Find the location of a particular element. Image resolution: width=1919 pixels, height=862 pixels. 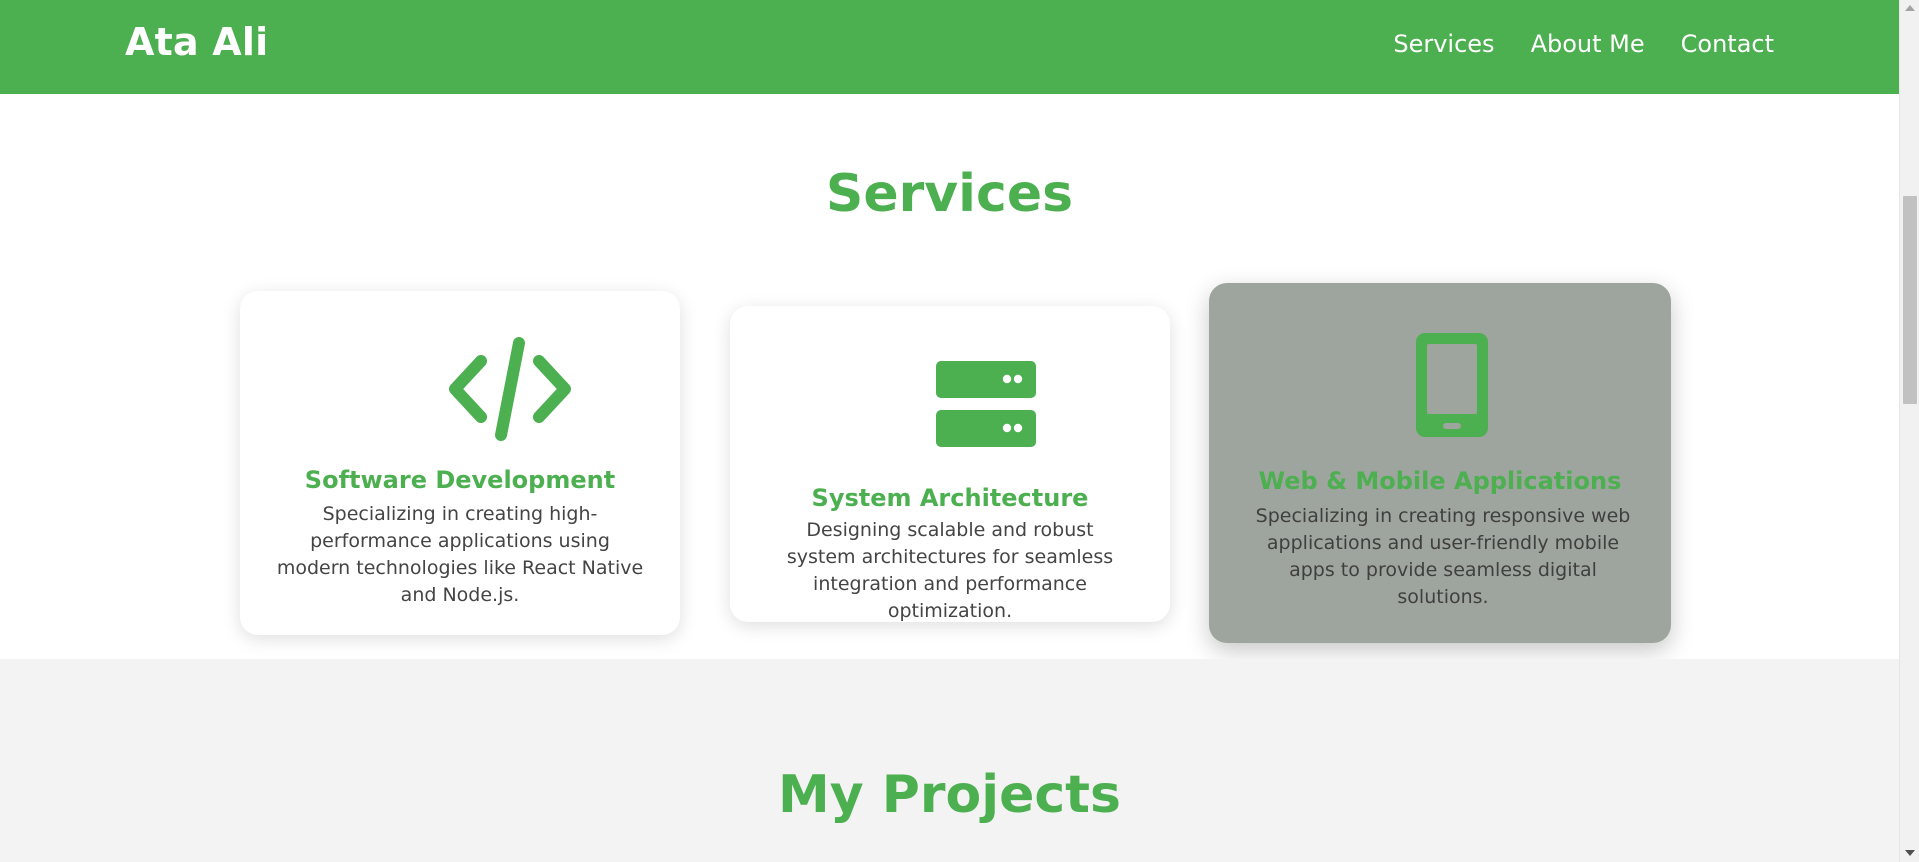

services-heading: Services is located at coordinates (949, 194).